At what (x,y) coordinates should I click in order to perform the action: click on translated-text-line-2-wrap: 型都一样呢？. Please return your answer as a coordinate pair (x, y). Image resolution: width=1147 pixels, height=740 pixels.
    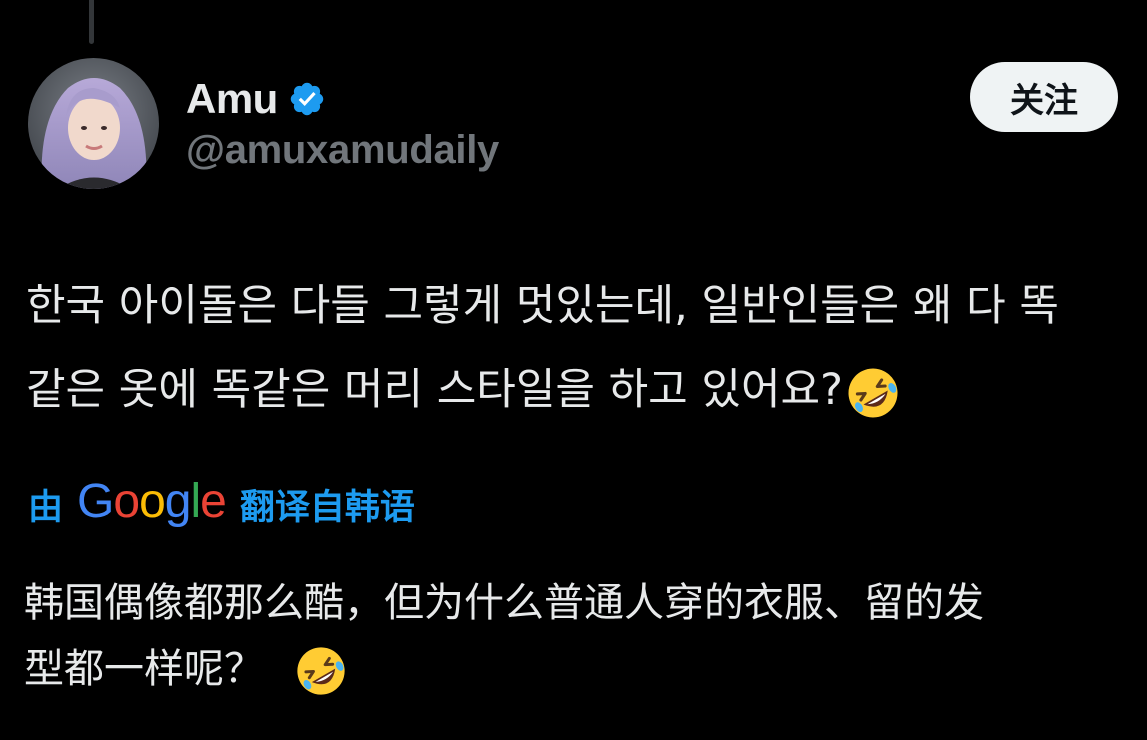
    Looking at the image, I should click on (584, 669).